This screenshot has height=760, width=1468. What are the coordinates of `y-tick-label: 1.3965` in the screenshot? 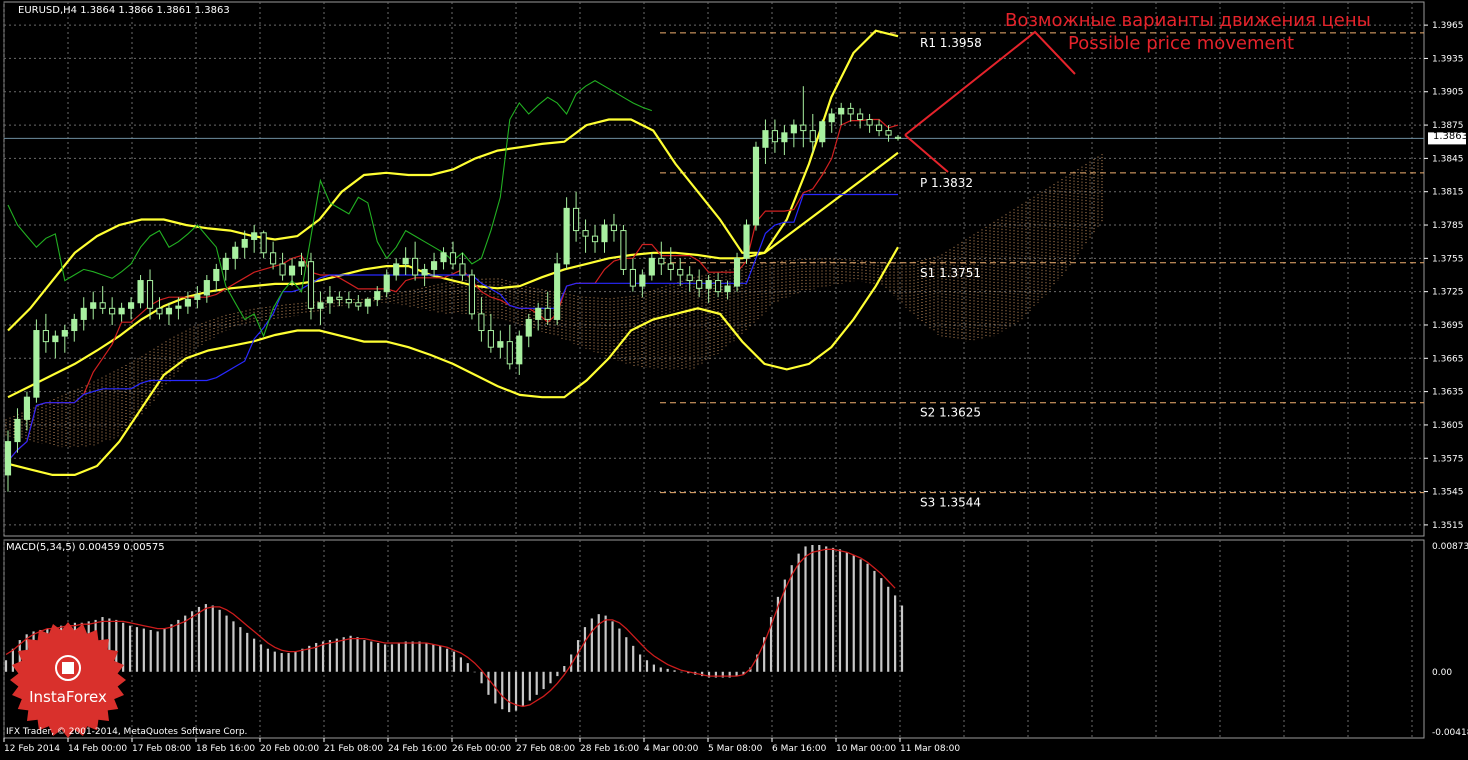 It's located at (1448, 26).